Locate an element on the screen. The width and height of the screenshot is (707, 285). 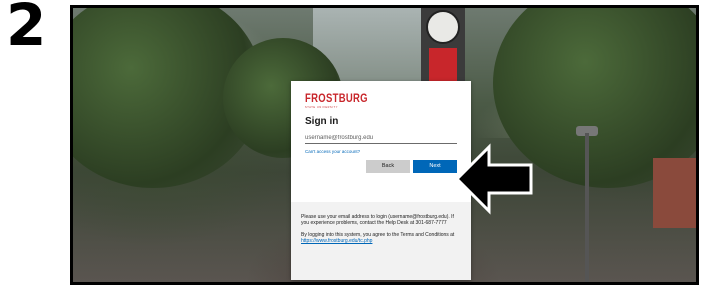
step-number: 2 is located at coordinates (26, 29).